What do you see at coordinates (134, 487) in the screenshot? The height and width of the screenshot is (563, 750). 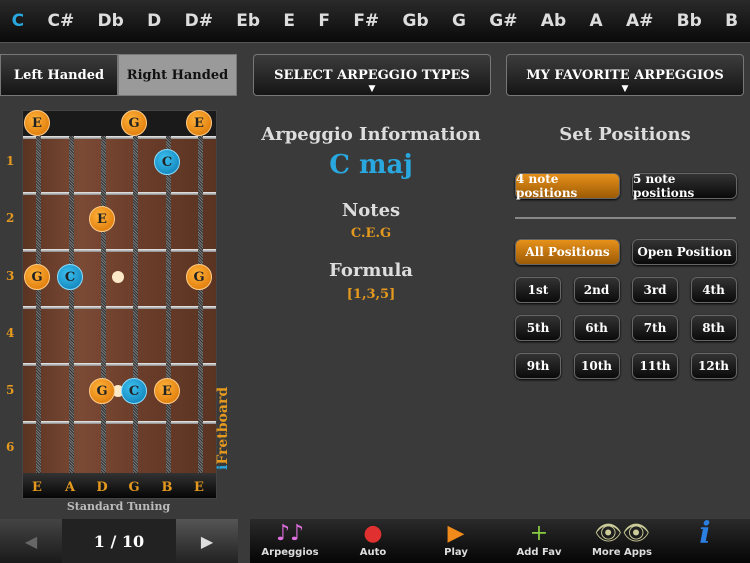 I see `string-label: G` at bounding box center [134, 487].